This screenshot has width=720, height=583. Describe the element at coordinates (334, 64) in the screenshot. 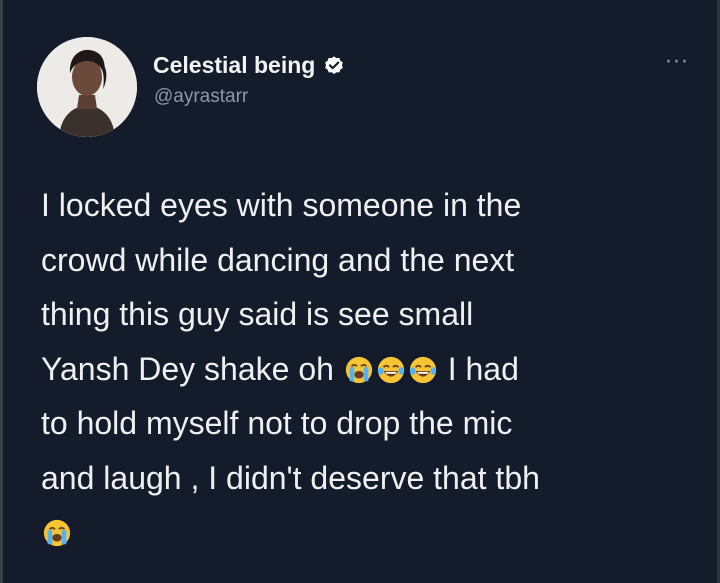

I see `verified-badge-icon` at that location.